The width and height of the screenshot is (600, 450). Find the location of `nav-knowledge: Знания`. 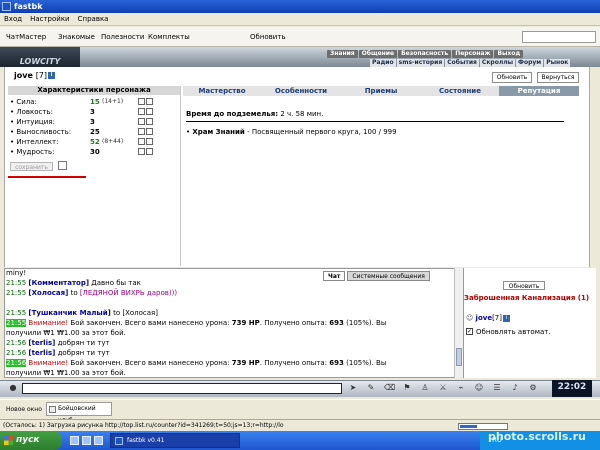

nav-knowledge: Знания is located at coordinates (342, 54).